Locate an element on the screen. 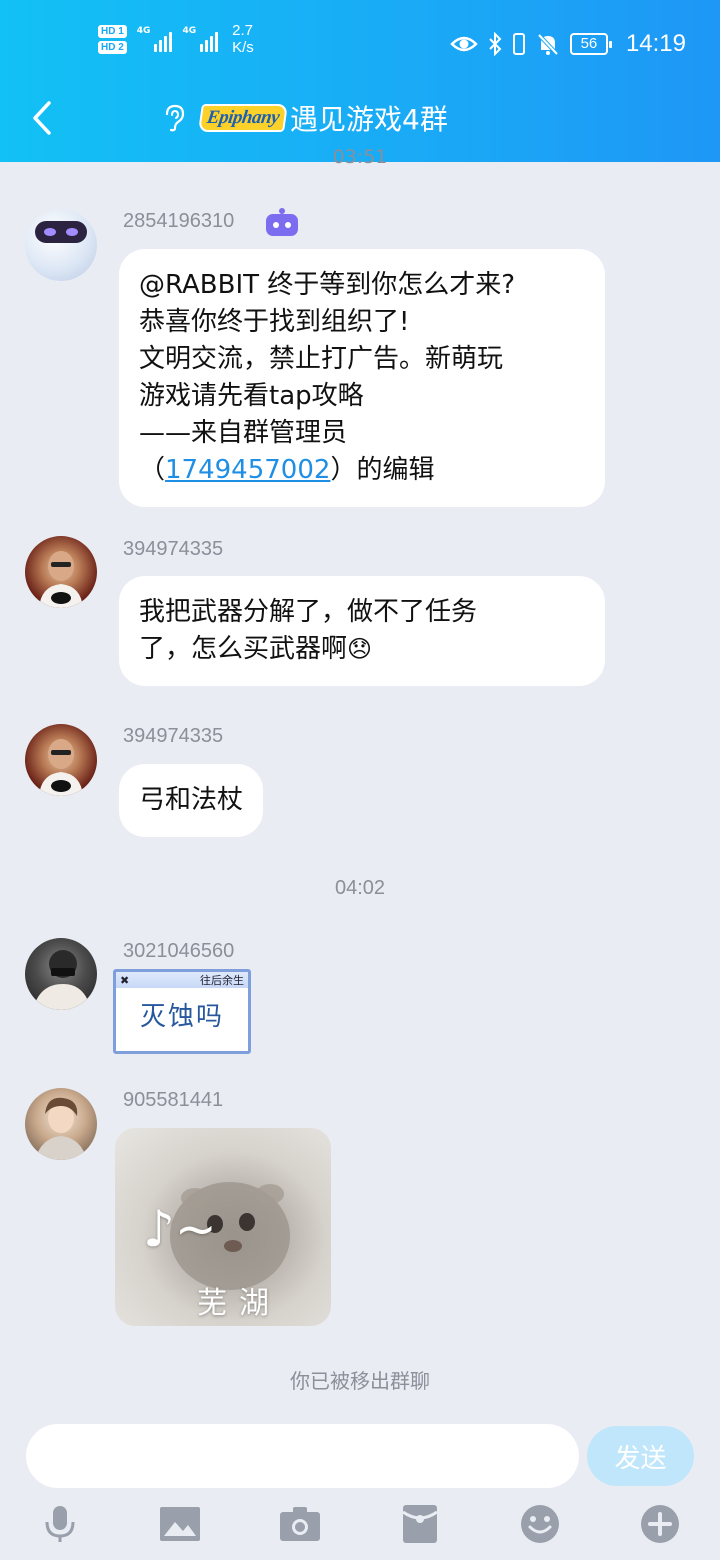 This screenshot has width=720, height=1560. sticker-caption: 芜湖 is located at coordinates (239, 1303).